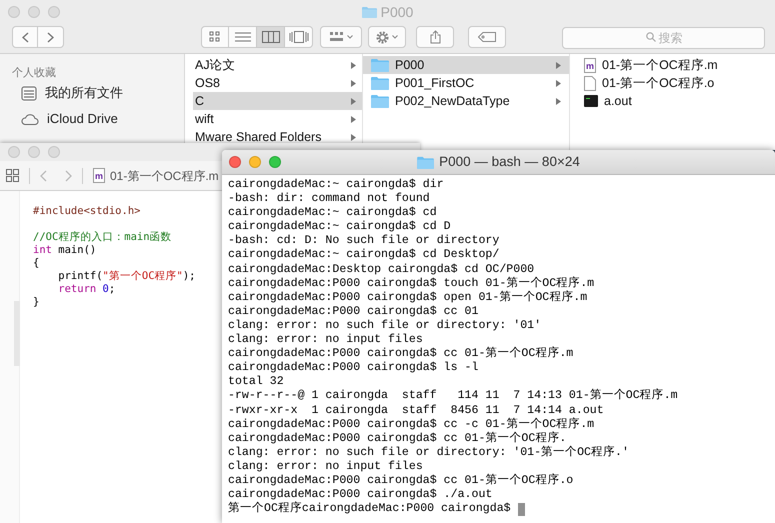 This screenshot has width=775, height=523. I want to click on window-title: P000, so click(397, 12).